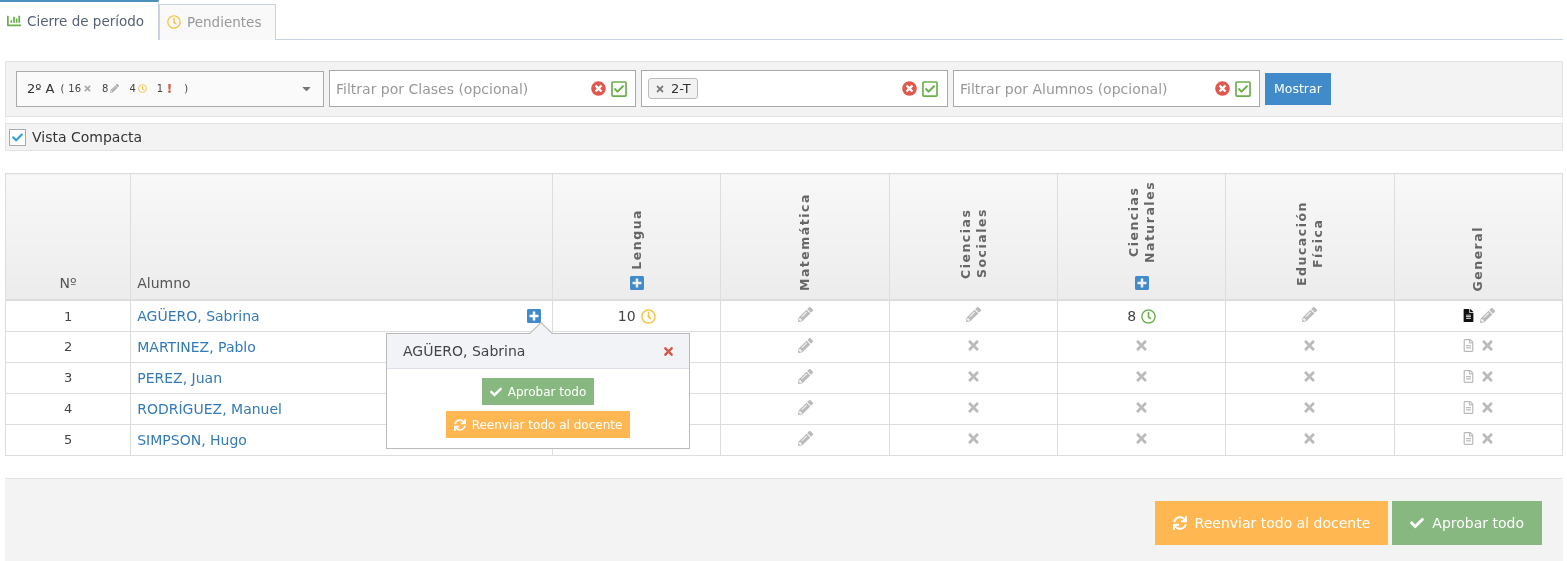  Describe the element at coordinates (805, 244) in the screenshot. I see `column-header: Matemática` at that location.